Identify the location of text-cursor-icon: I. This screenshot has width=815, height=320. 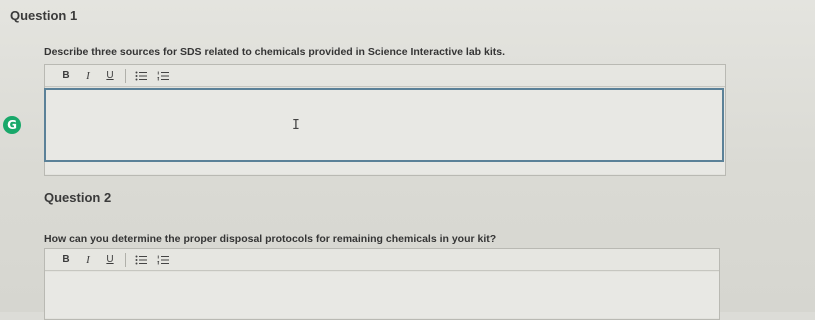
(296, 125).